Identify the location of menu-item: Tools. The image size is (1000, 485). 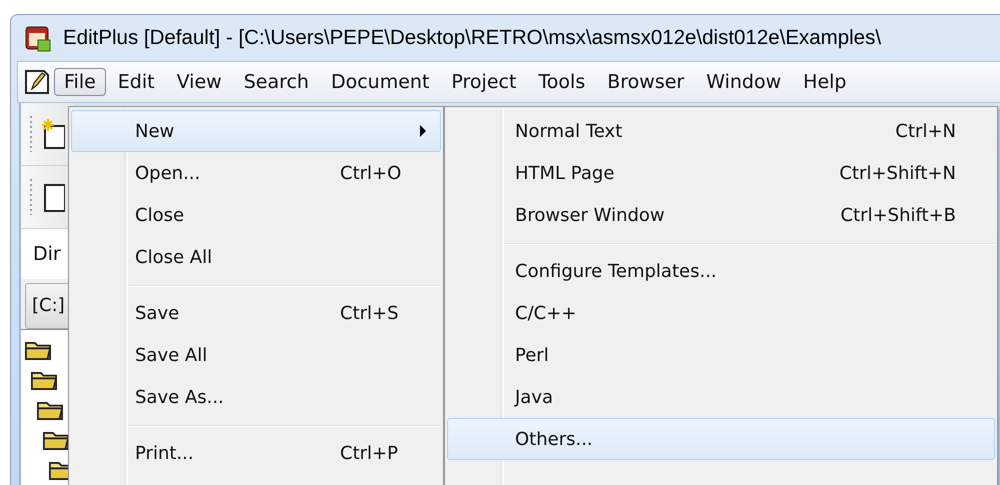
(562, 82).